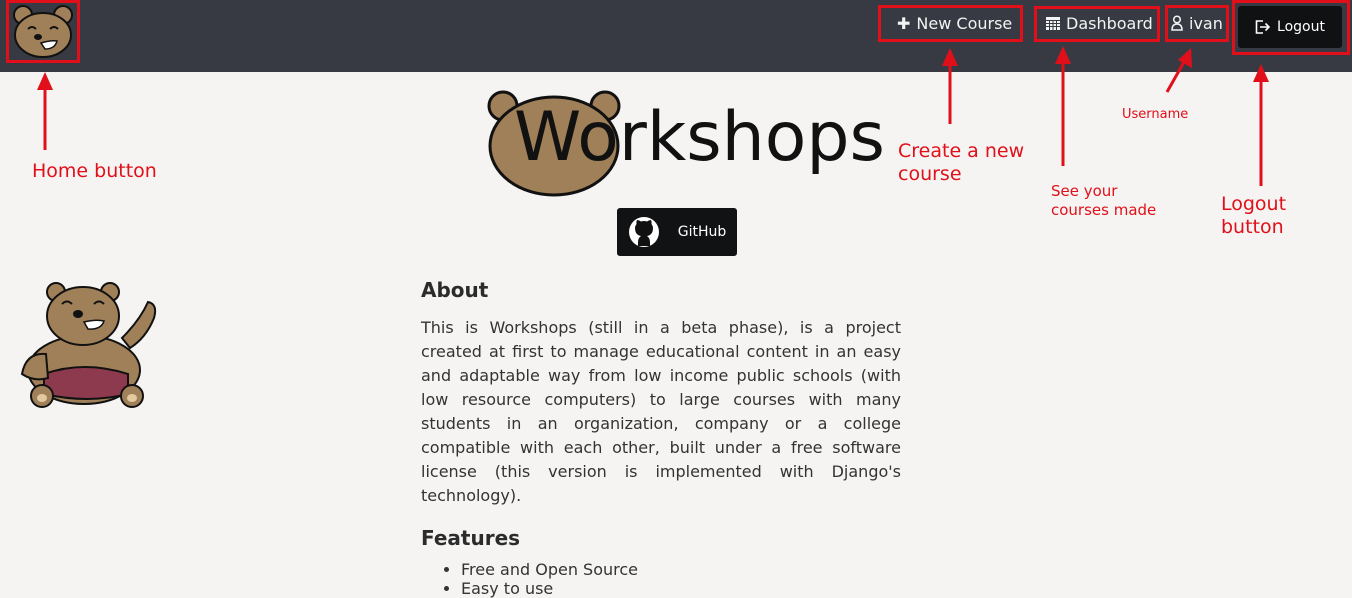 This screenshot has height=598, width=1352. What do you see at coordinates (471, 538) in the screenshot?
I see `features-heading: Features` at bounding box center [471, 538].